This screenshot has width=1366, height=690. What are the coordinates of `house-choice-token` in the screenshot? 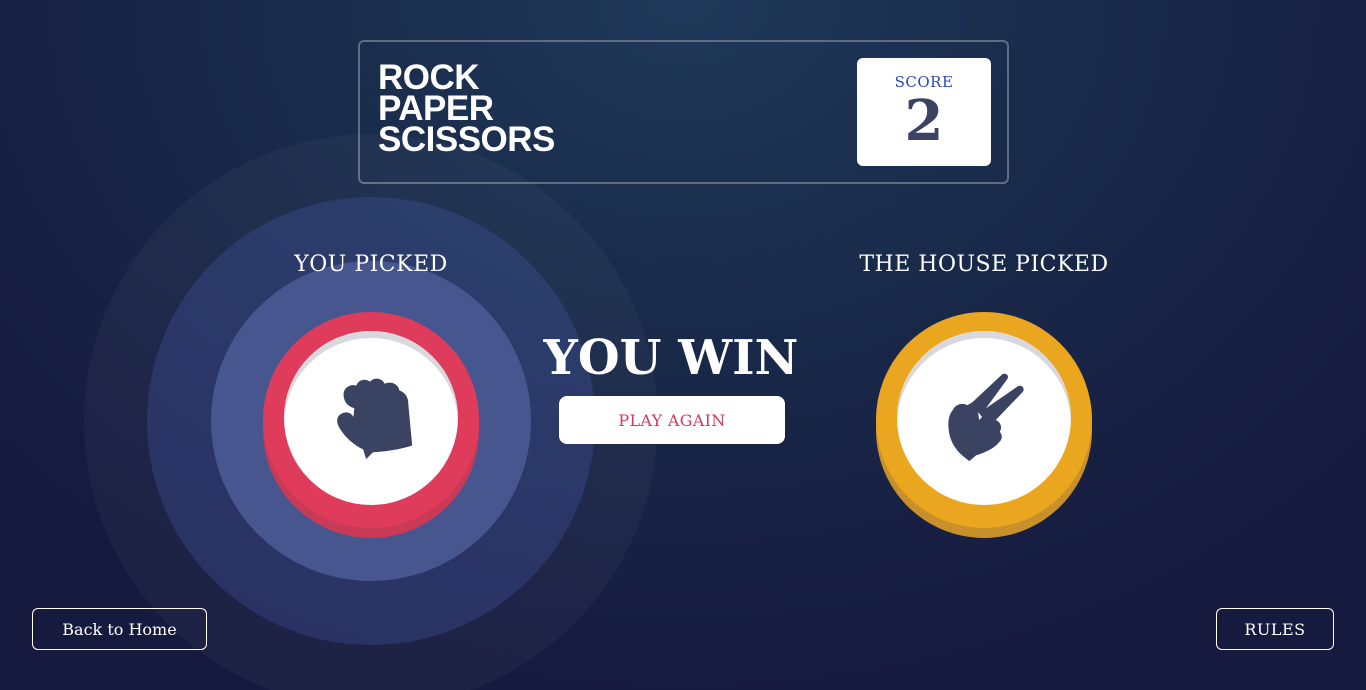 It's located at (984, 425).